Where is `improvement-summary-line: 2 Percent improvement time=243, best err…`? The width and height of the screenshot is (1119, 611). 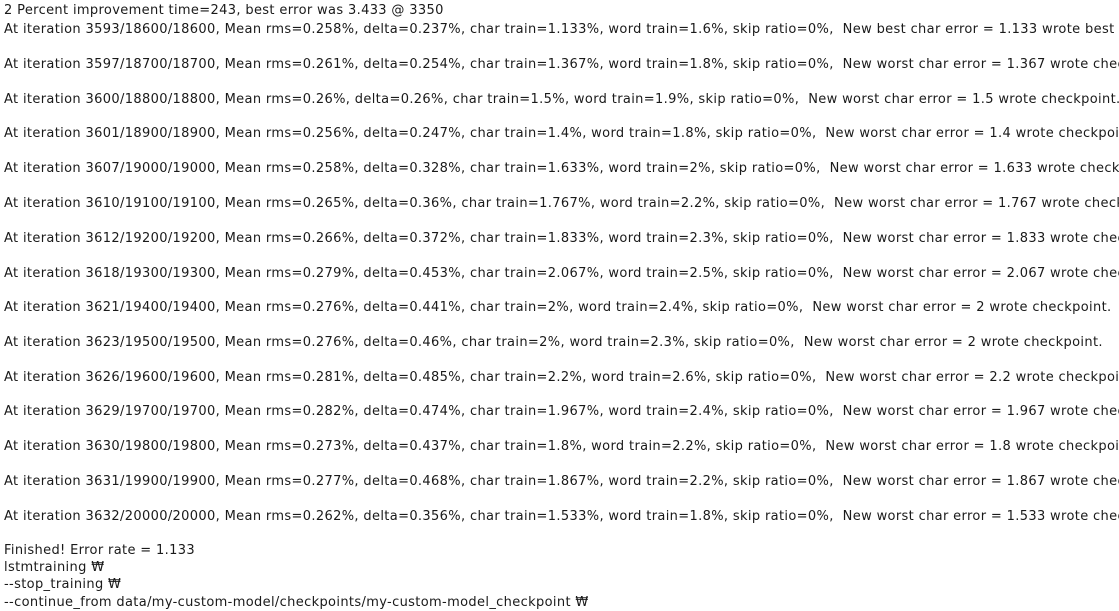
improvement-summary-line: 2 Percent improvement time=243, best err… is located at coordinates (224, 10).